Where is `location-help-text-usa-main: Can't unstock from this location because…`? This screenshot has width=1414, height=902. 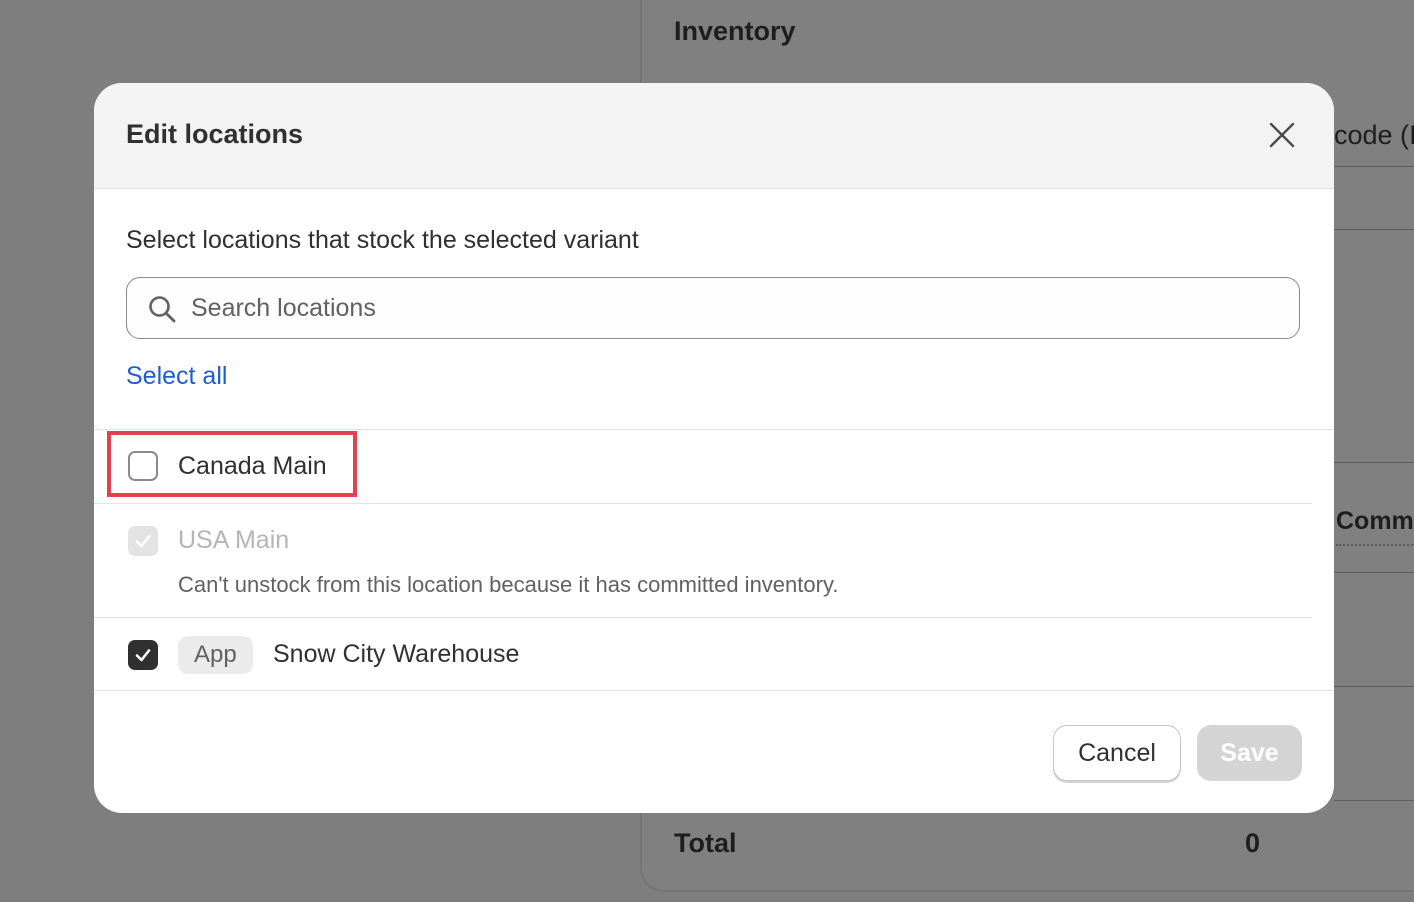
location-help-text-usa-main: Can't unstock from this location because… is located at coordinates (508, 584).